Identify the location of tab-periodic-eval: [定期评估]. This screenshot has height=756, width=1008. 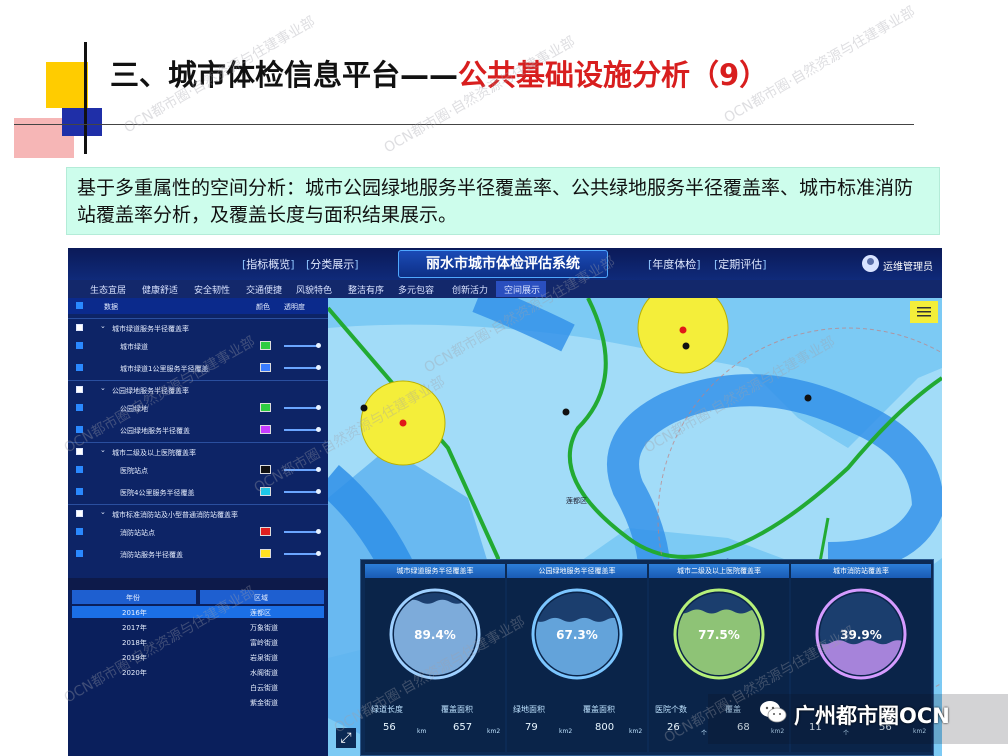
(740, 264).